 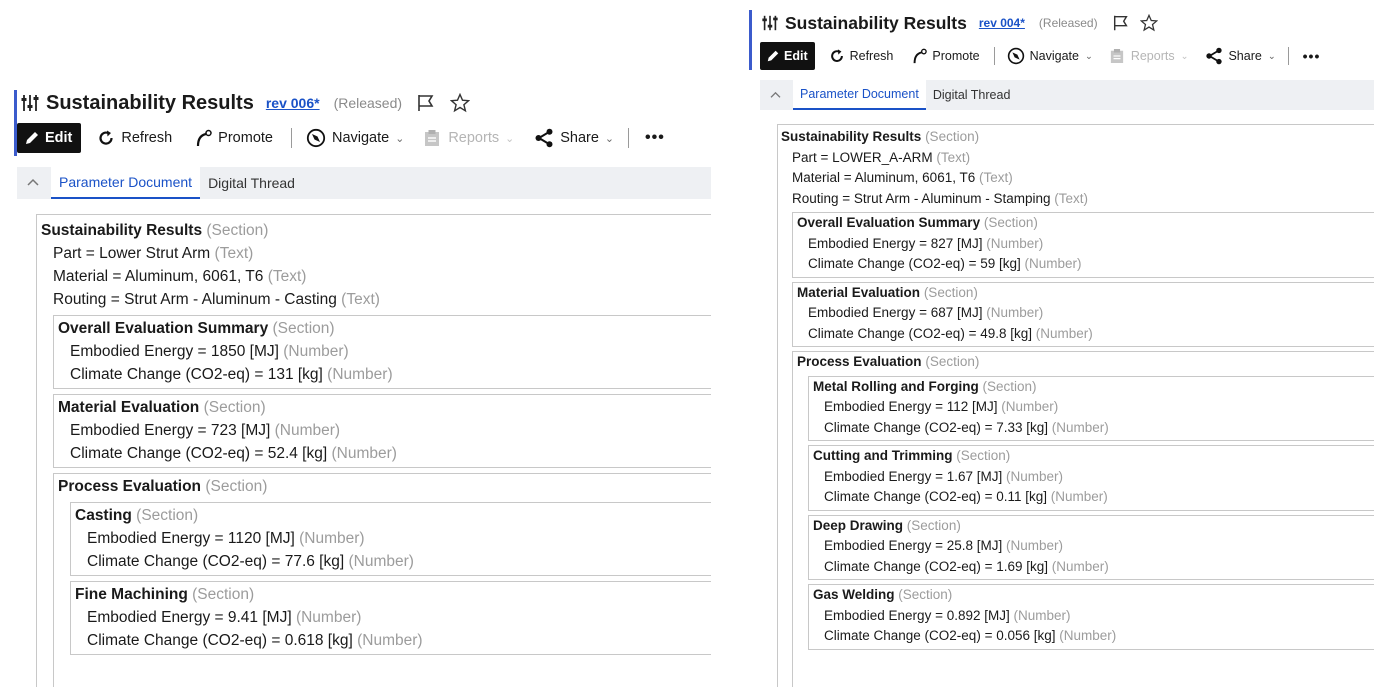 I want to click on field-row: Part = Lower Strut Arm (Text), so click(x=153, y=253).